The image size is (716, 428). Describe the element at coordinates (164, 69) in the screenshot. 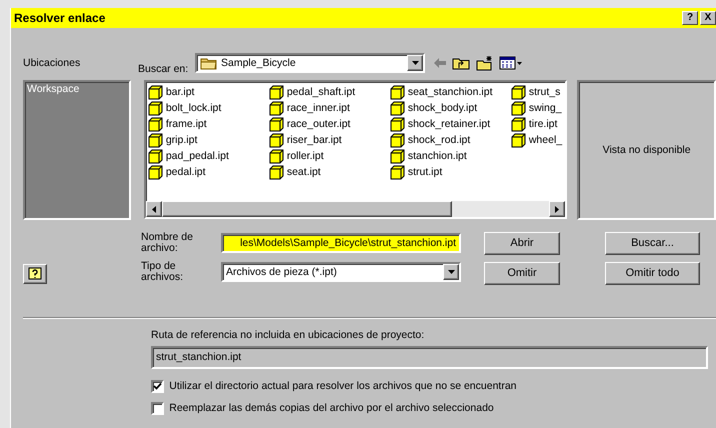

I see `look-in-label: Buscar en:` at that location.